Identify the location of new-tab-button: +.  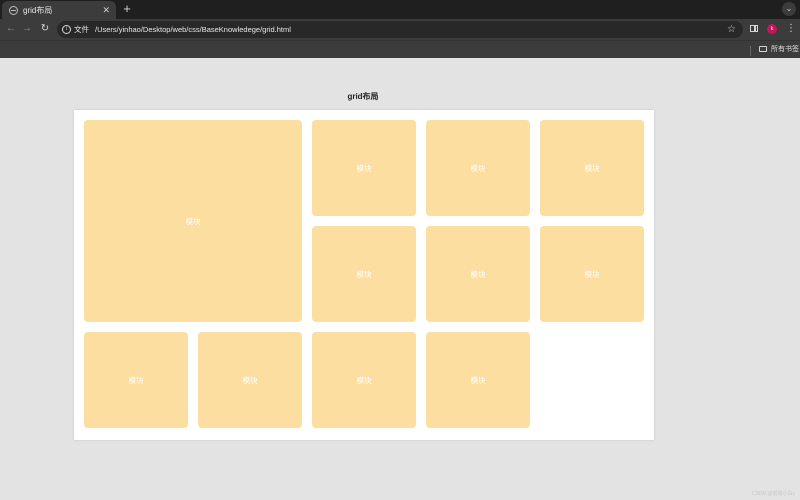
(127, 9).